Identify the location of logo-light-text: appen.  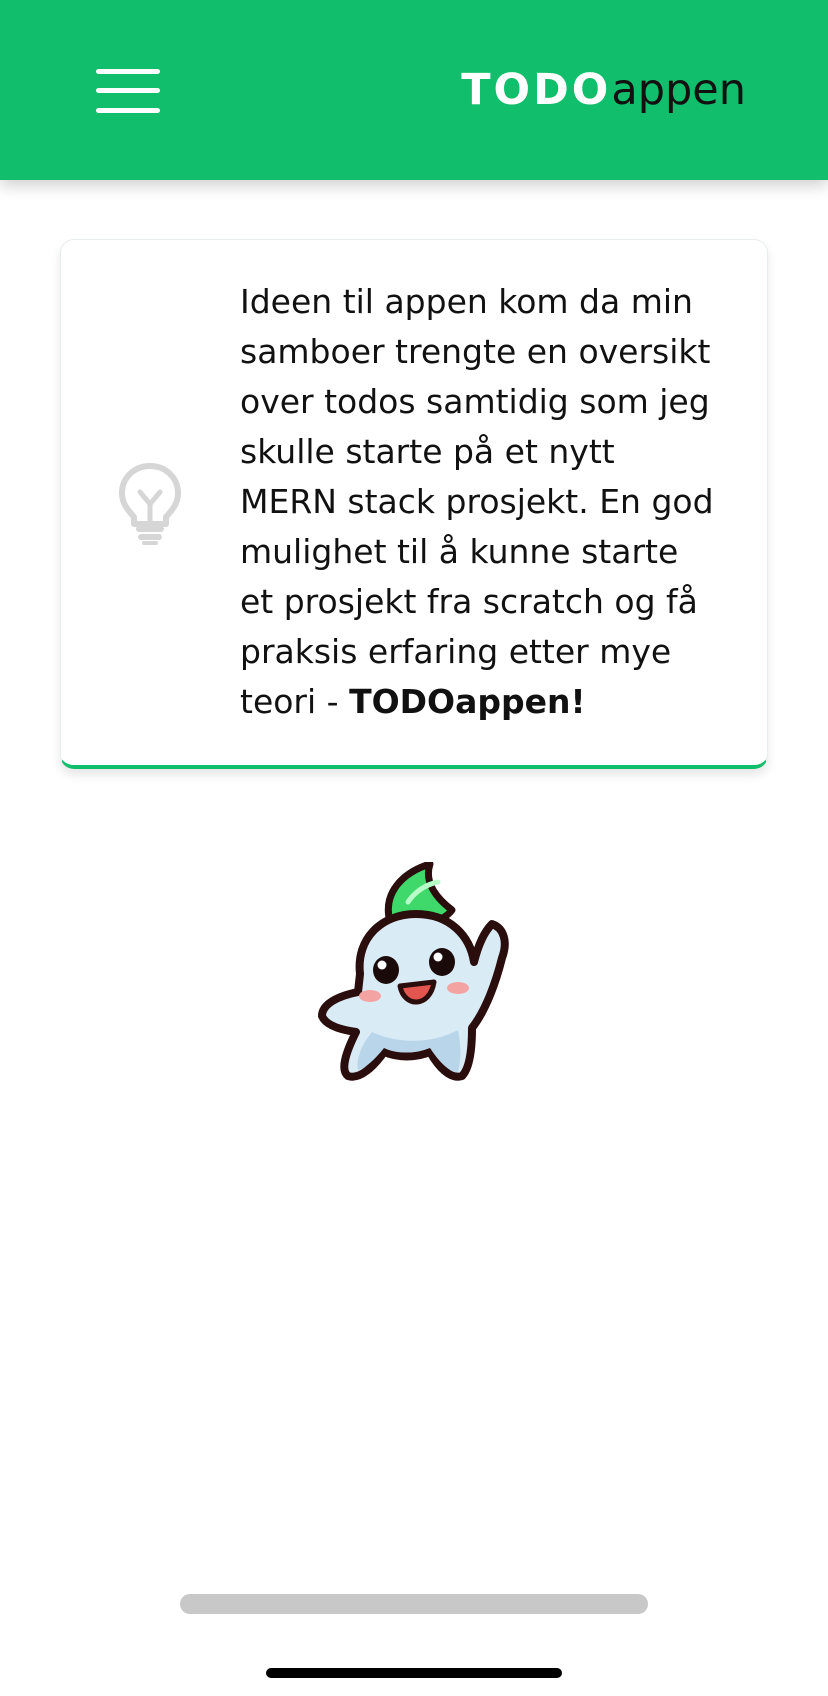
(678, 90).